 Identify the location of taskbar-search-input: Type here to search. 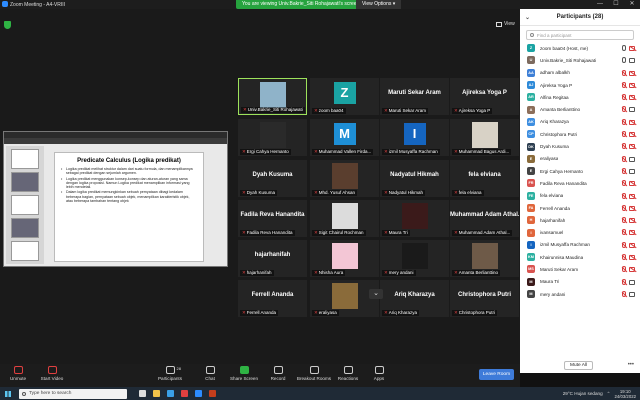
(73, 393).